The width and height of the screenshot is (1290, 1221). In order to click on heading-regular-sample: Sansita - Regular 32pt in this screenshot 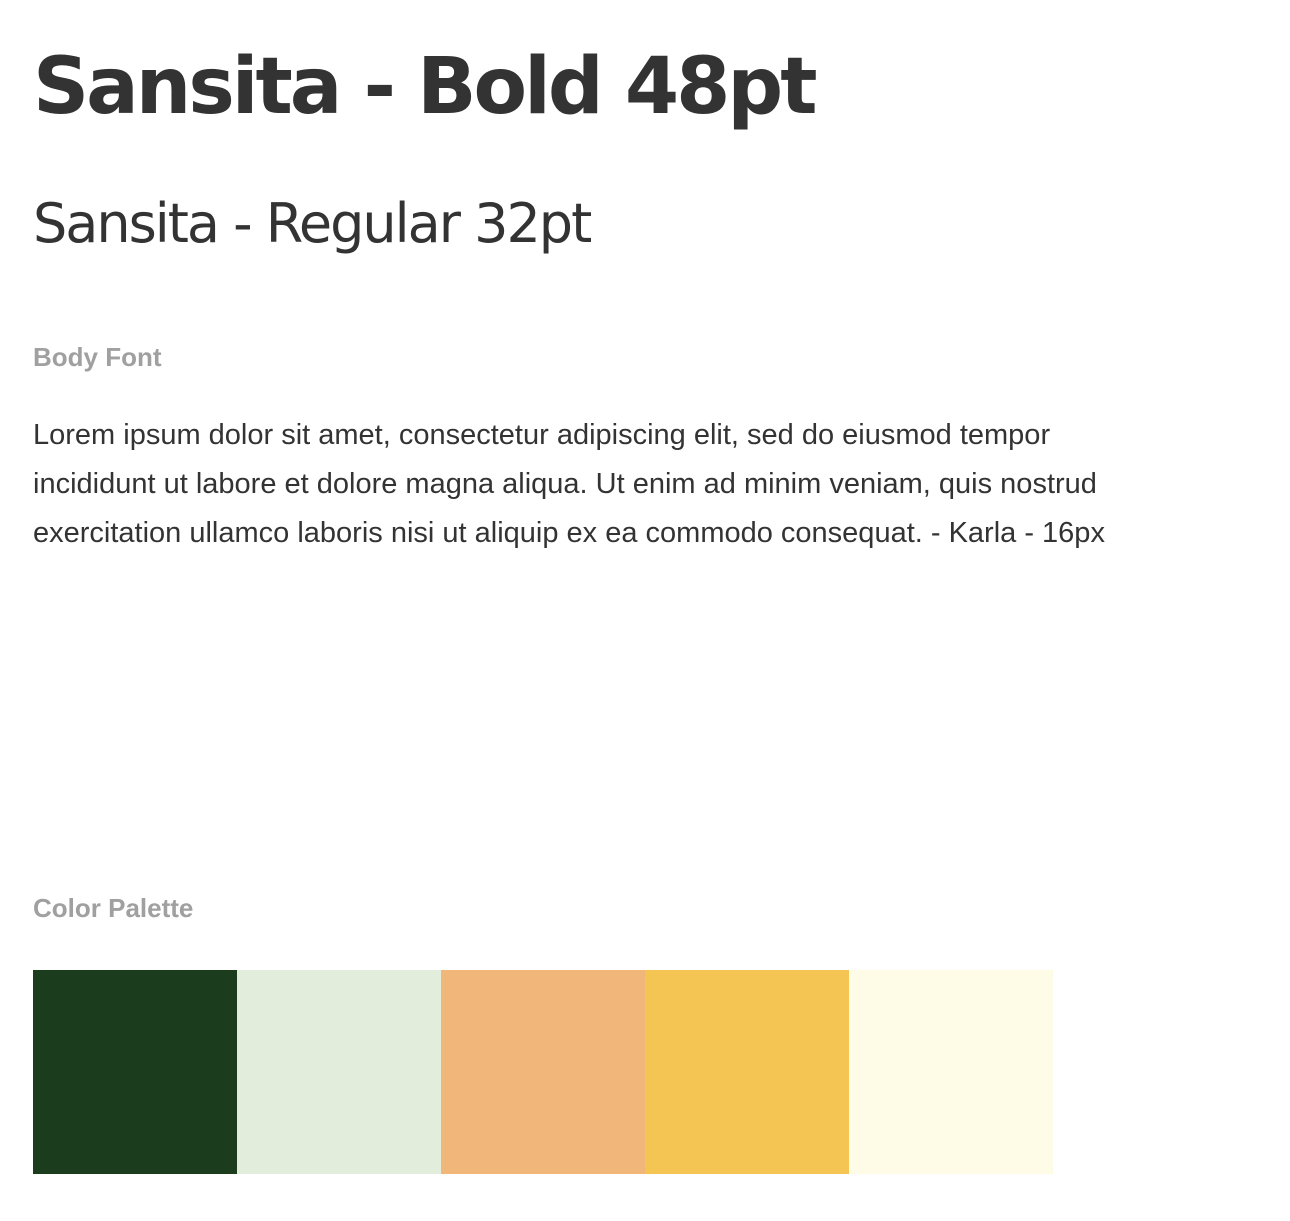, I will do `click(312, 223)`.